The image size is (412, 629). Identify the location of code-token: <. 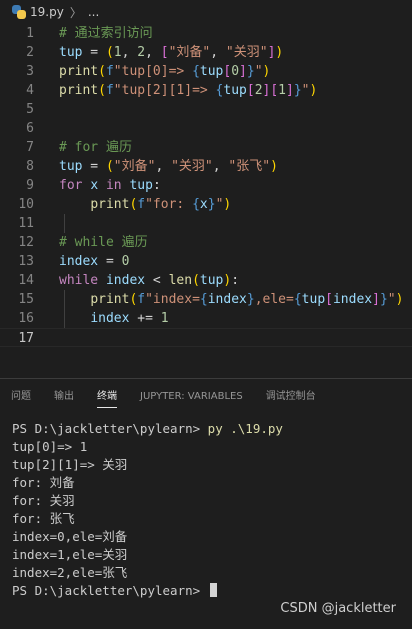
(157, 280).